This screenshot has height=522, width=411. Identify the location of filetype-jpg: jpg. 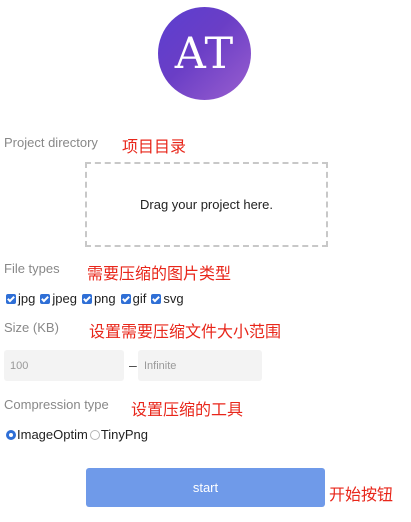
(20, 298).